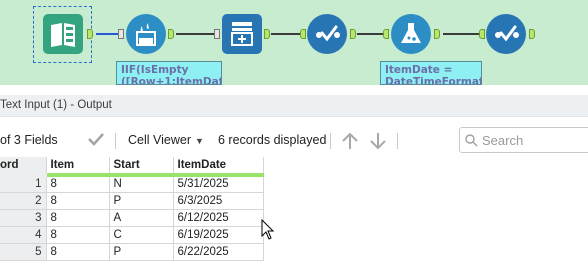 This screenshot has height=273, width=588. What do you see at coordinates (141, 184) in the screenshot?
I see `cell-start: N` at bounding box center [141, 184].